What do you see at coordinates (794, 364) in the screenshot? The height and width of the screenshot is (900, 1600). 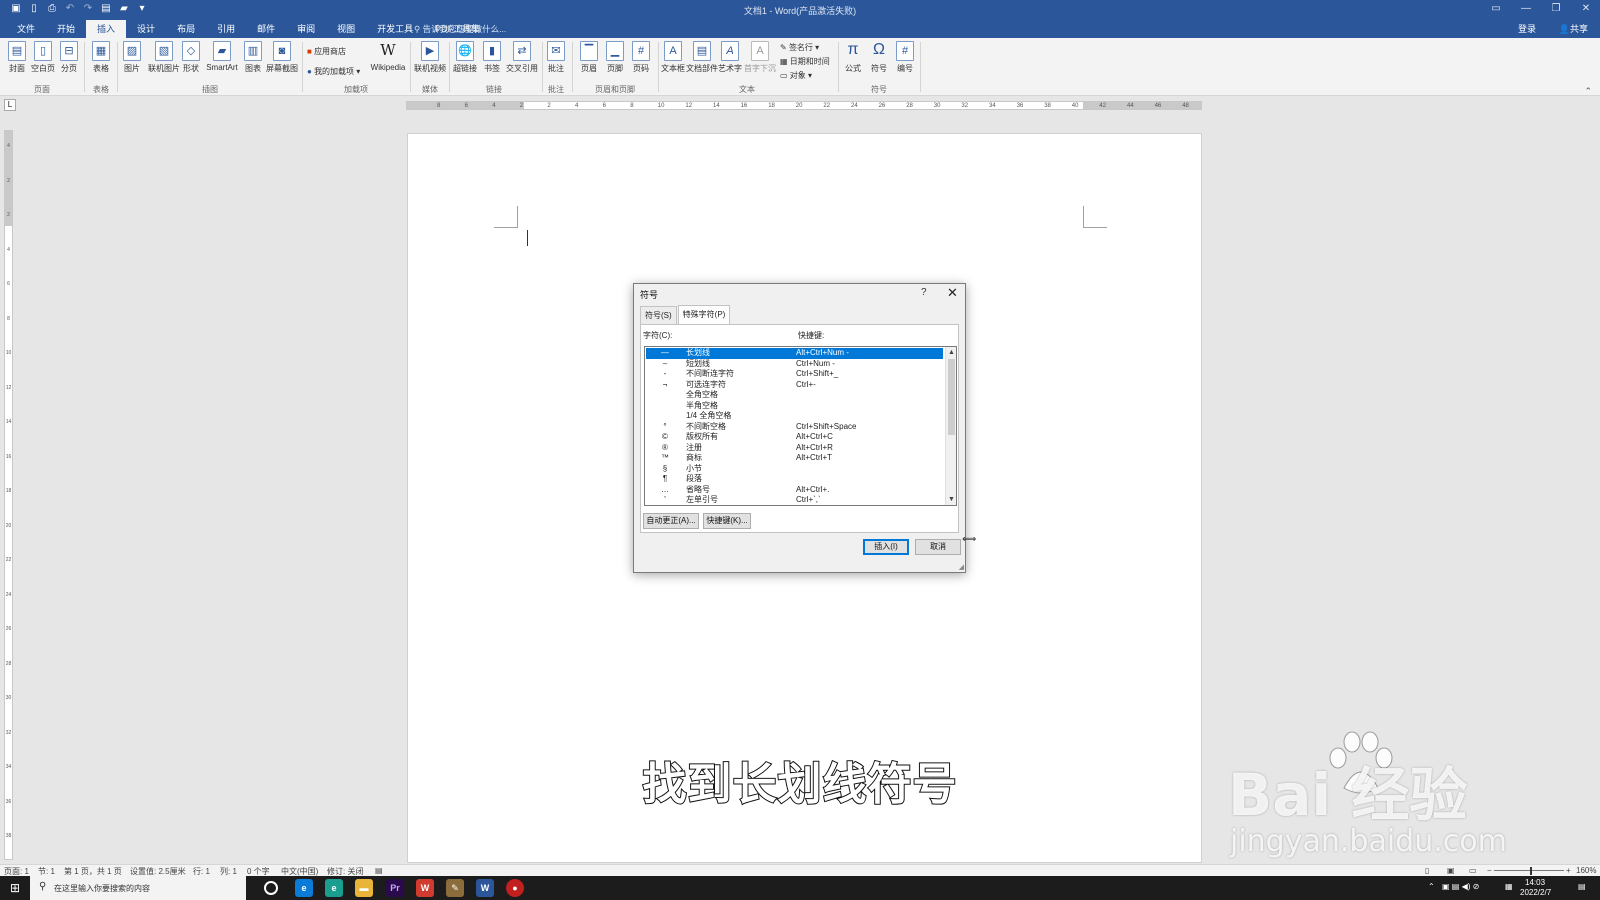 I see `list-item: – 短划线 Ctrl+Num -` at bounding box center [794, 364].